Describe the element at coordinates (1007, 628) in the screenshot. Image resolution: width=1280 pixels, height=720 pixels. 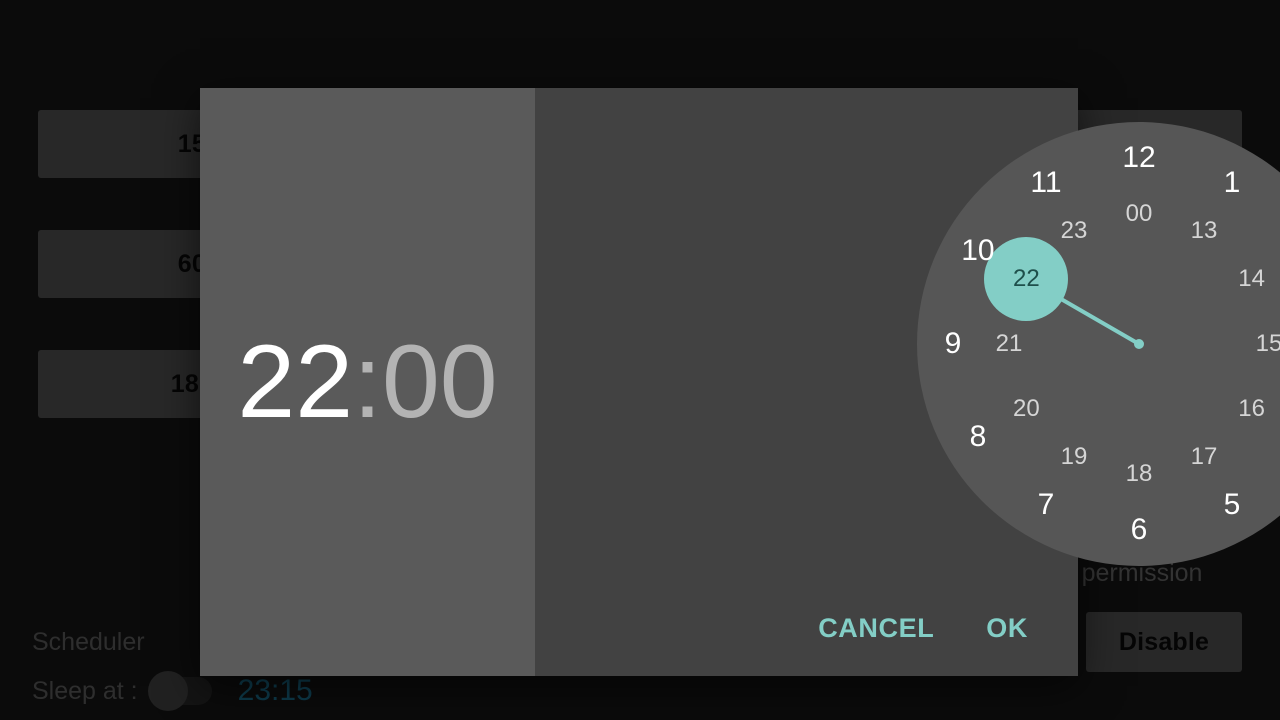
I see `ok-button: OK` at that location.